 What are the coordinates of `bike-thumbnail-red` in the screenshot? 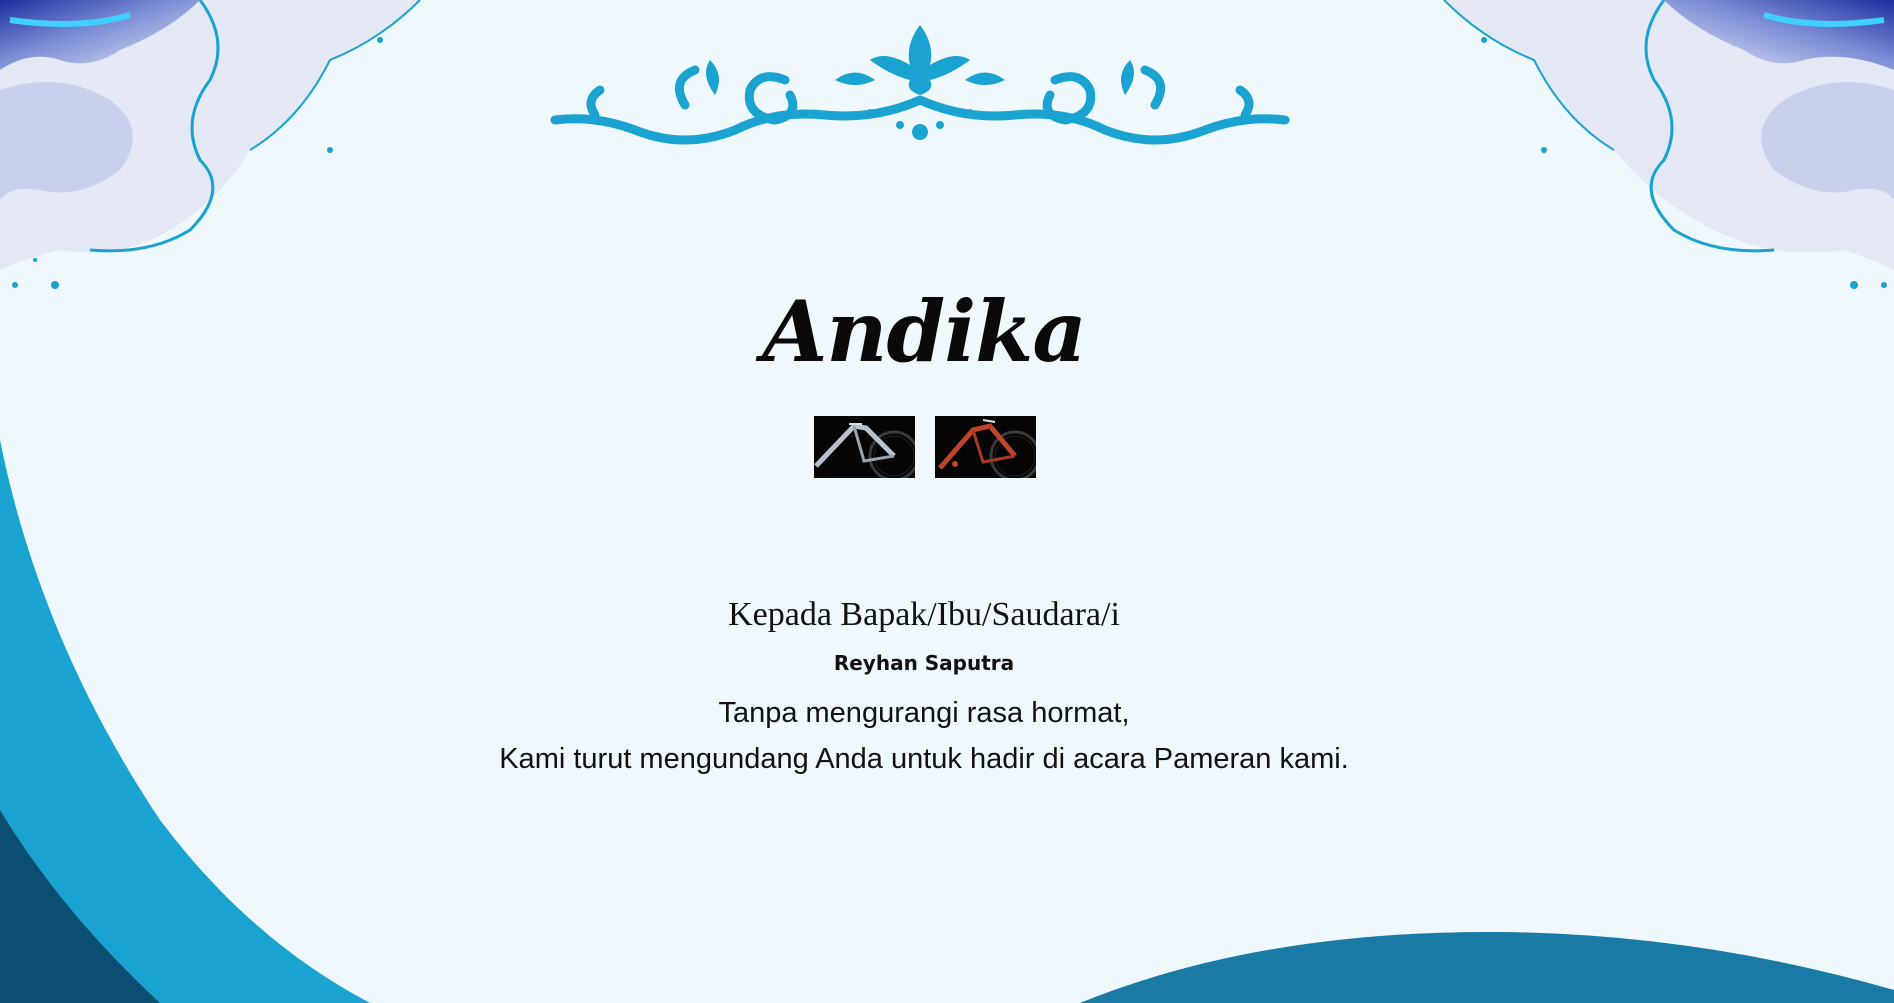 It's located at (985, 447).